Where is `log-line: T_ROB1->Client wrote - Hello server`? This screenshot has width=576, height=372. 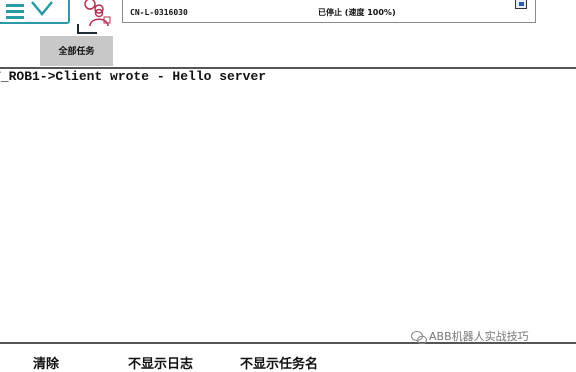
log-line: T_ROB1->Client wrote - Hello server is located at coordinates (133, 76).